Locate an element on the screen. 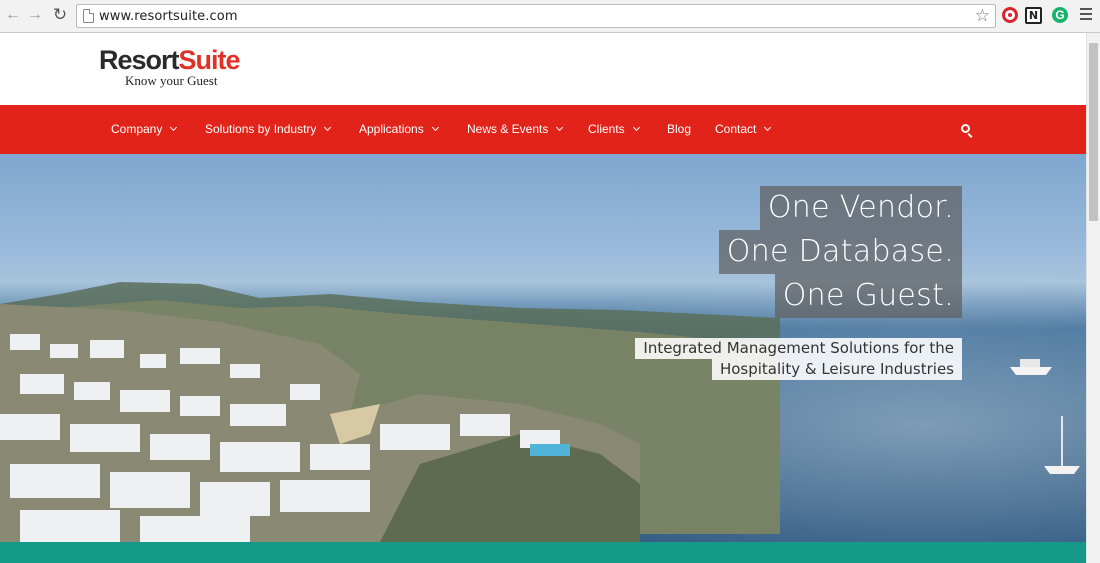  logo-part-resort: Resort is located at coordinates (139, 60).